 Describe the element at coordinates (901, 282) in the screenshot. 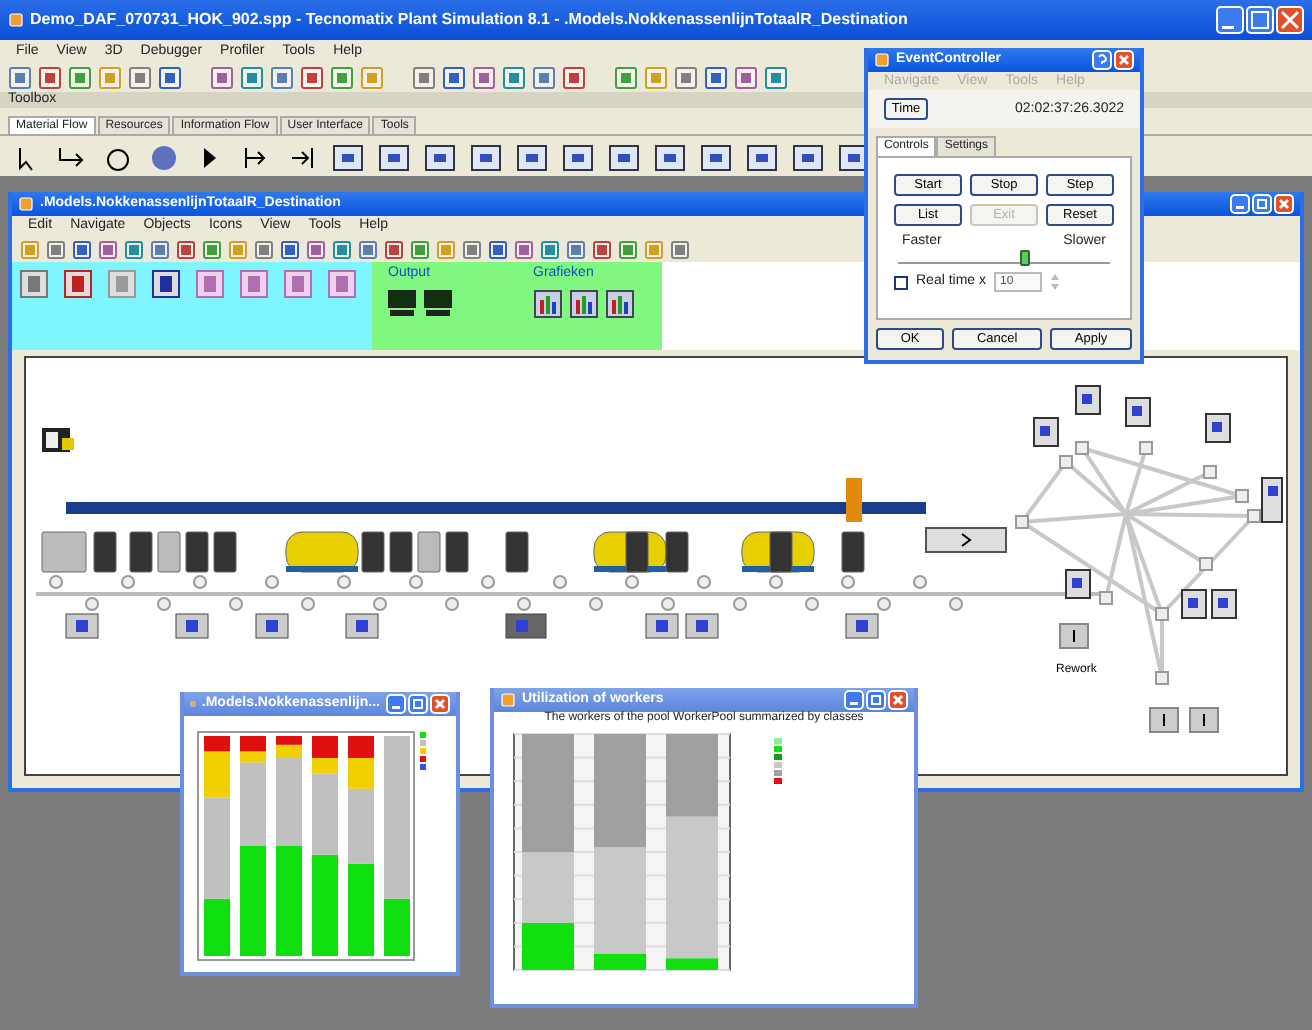

I see `real-time-checkbox` at that location.